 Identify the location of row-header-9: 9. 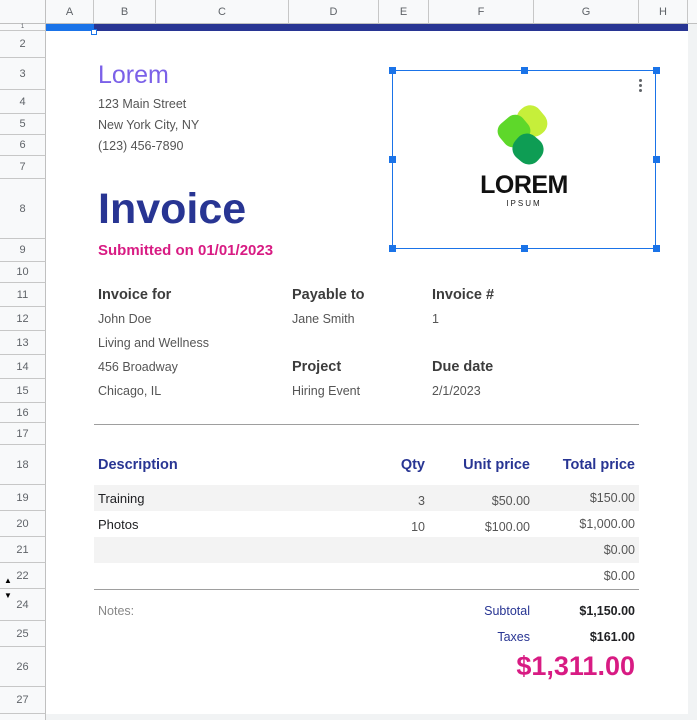
(23, 250).